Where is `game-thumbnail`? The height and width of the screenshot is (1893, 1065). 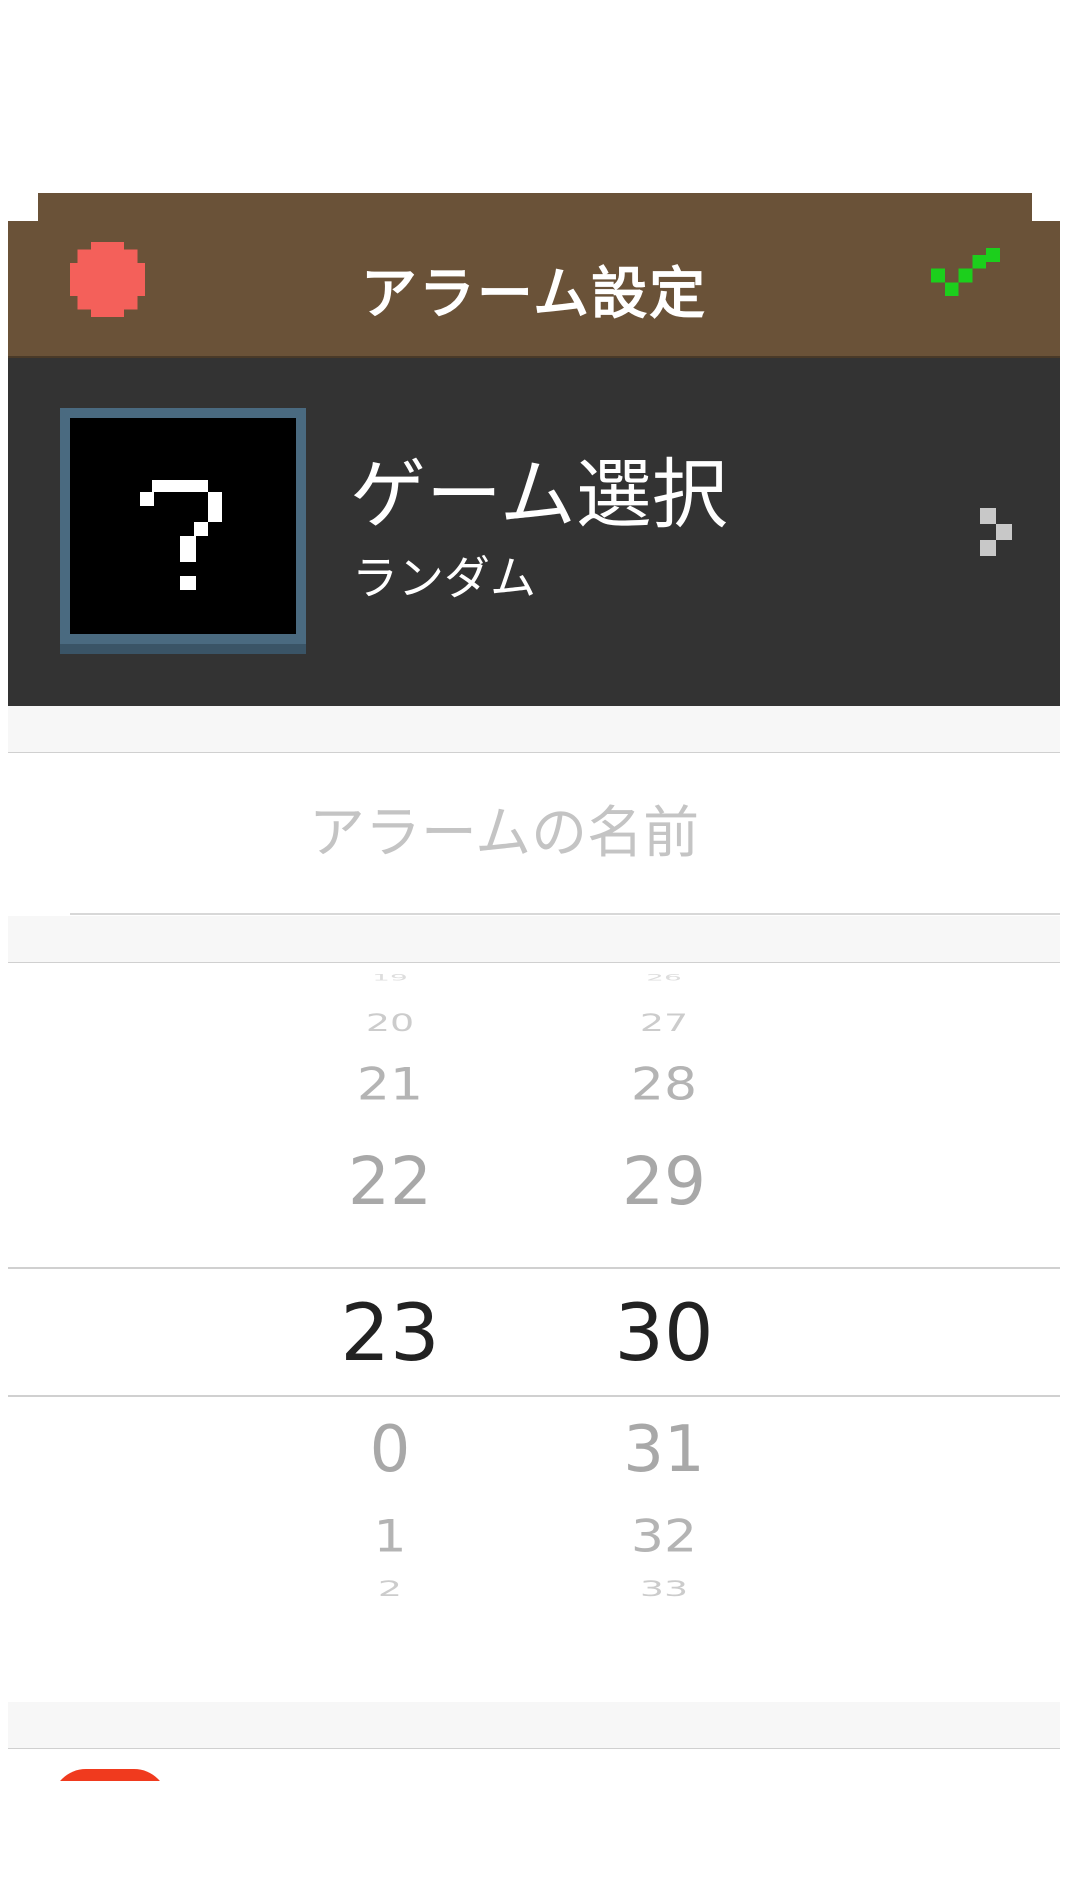
game-thumbnail is located at coordinates (183, 531).